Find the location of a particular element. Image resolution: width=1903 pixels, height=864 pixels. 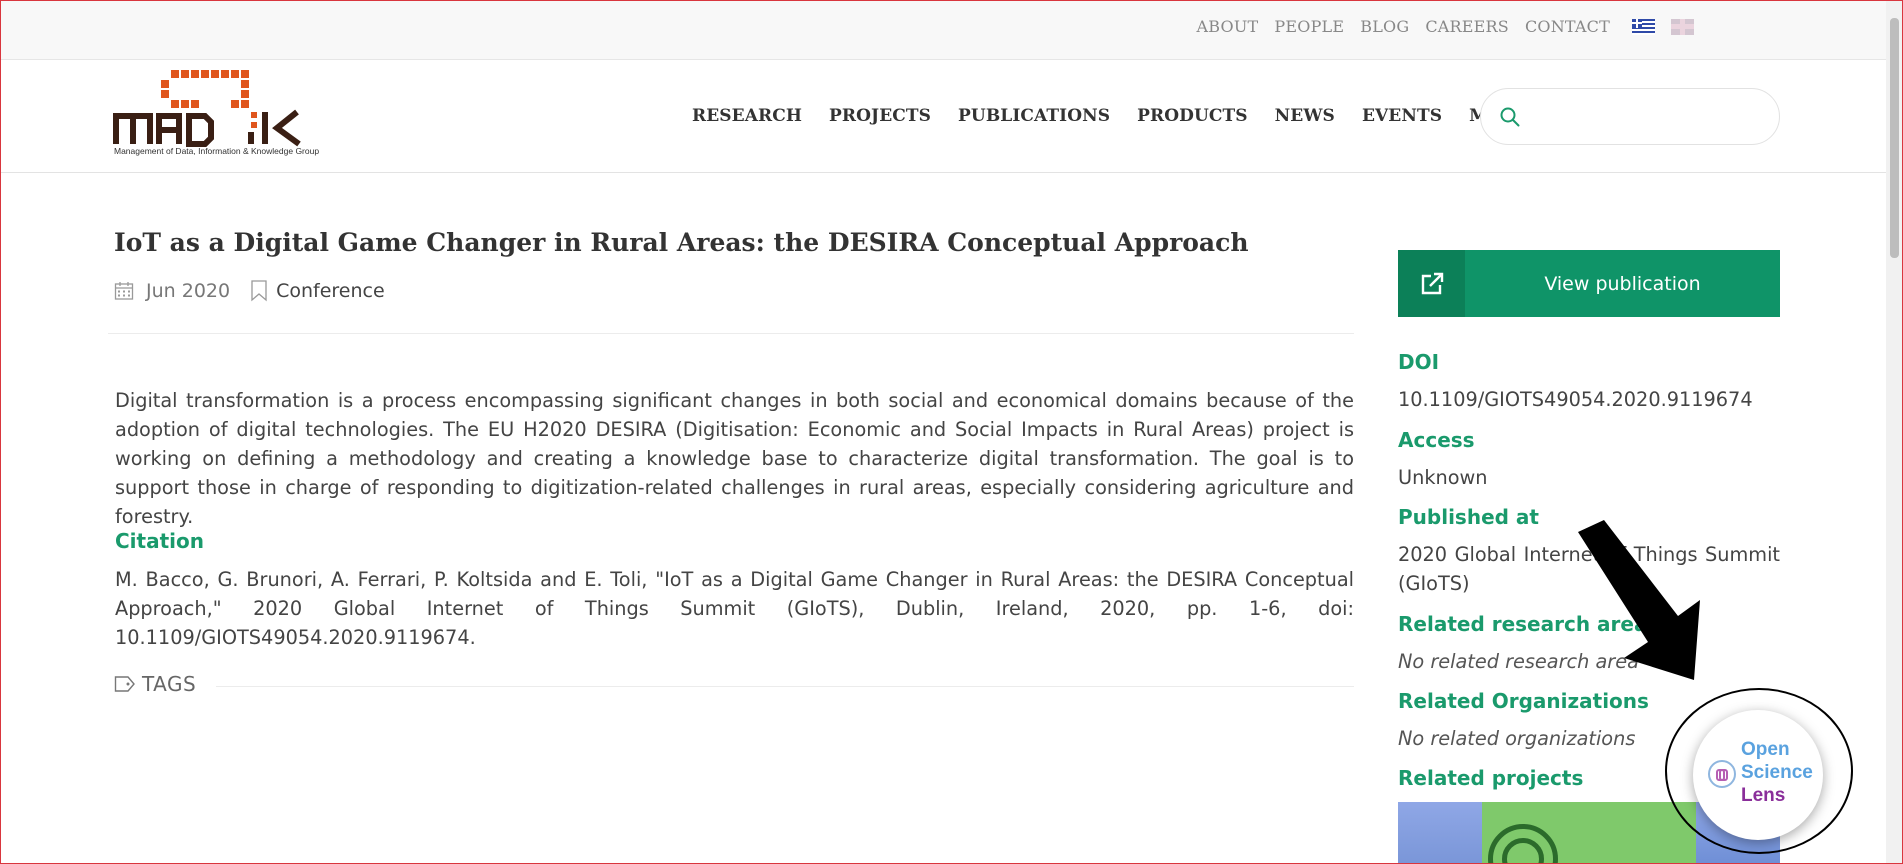

annotation-arrow-icon is located at coordinates (1639, 600).